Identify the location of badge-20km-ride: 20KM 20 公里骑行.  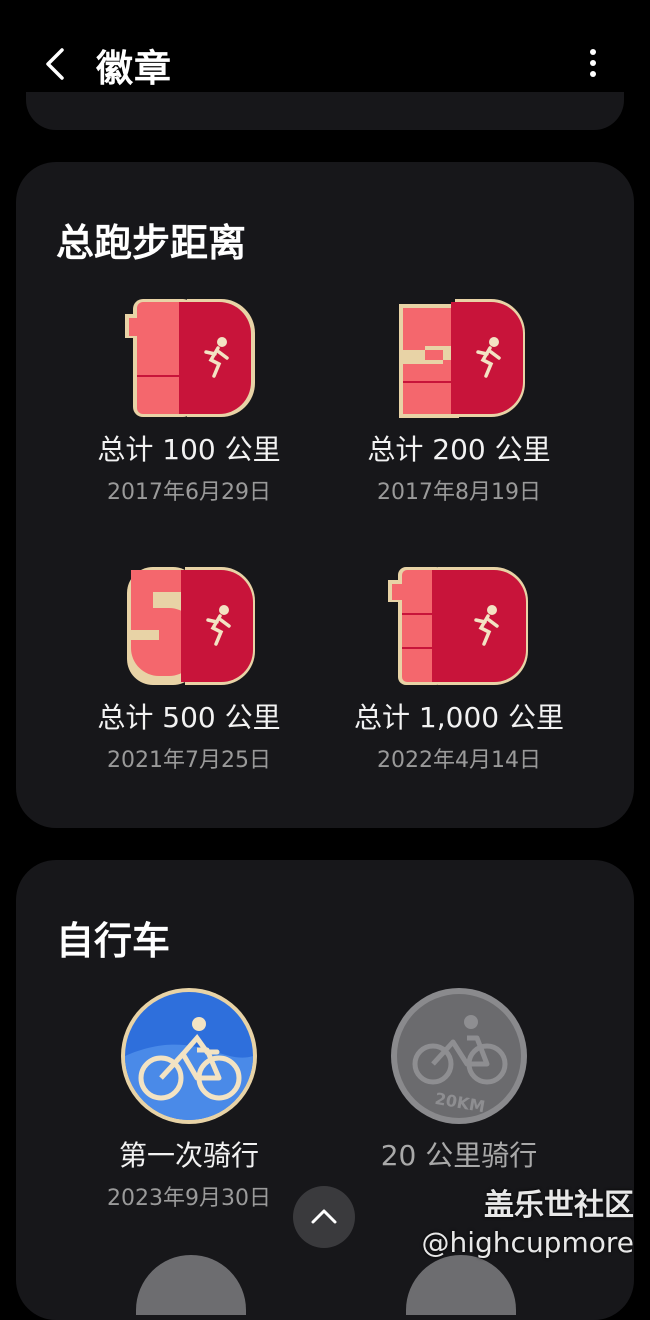
(459, 1080).